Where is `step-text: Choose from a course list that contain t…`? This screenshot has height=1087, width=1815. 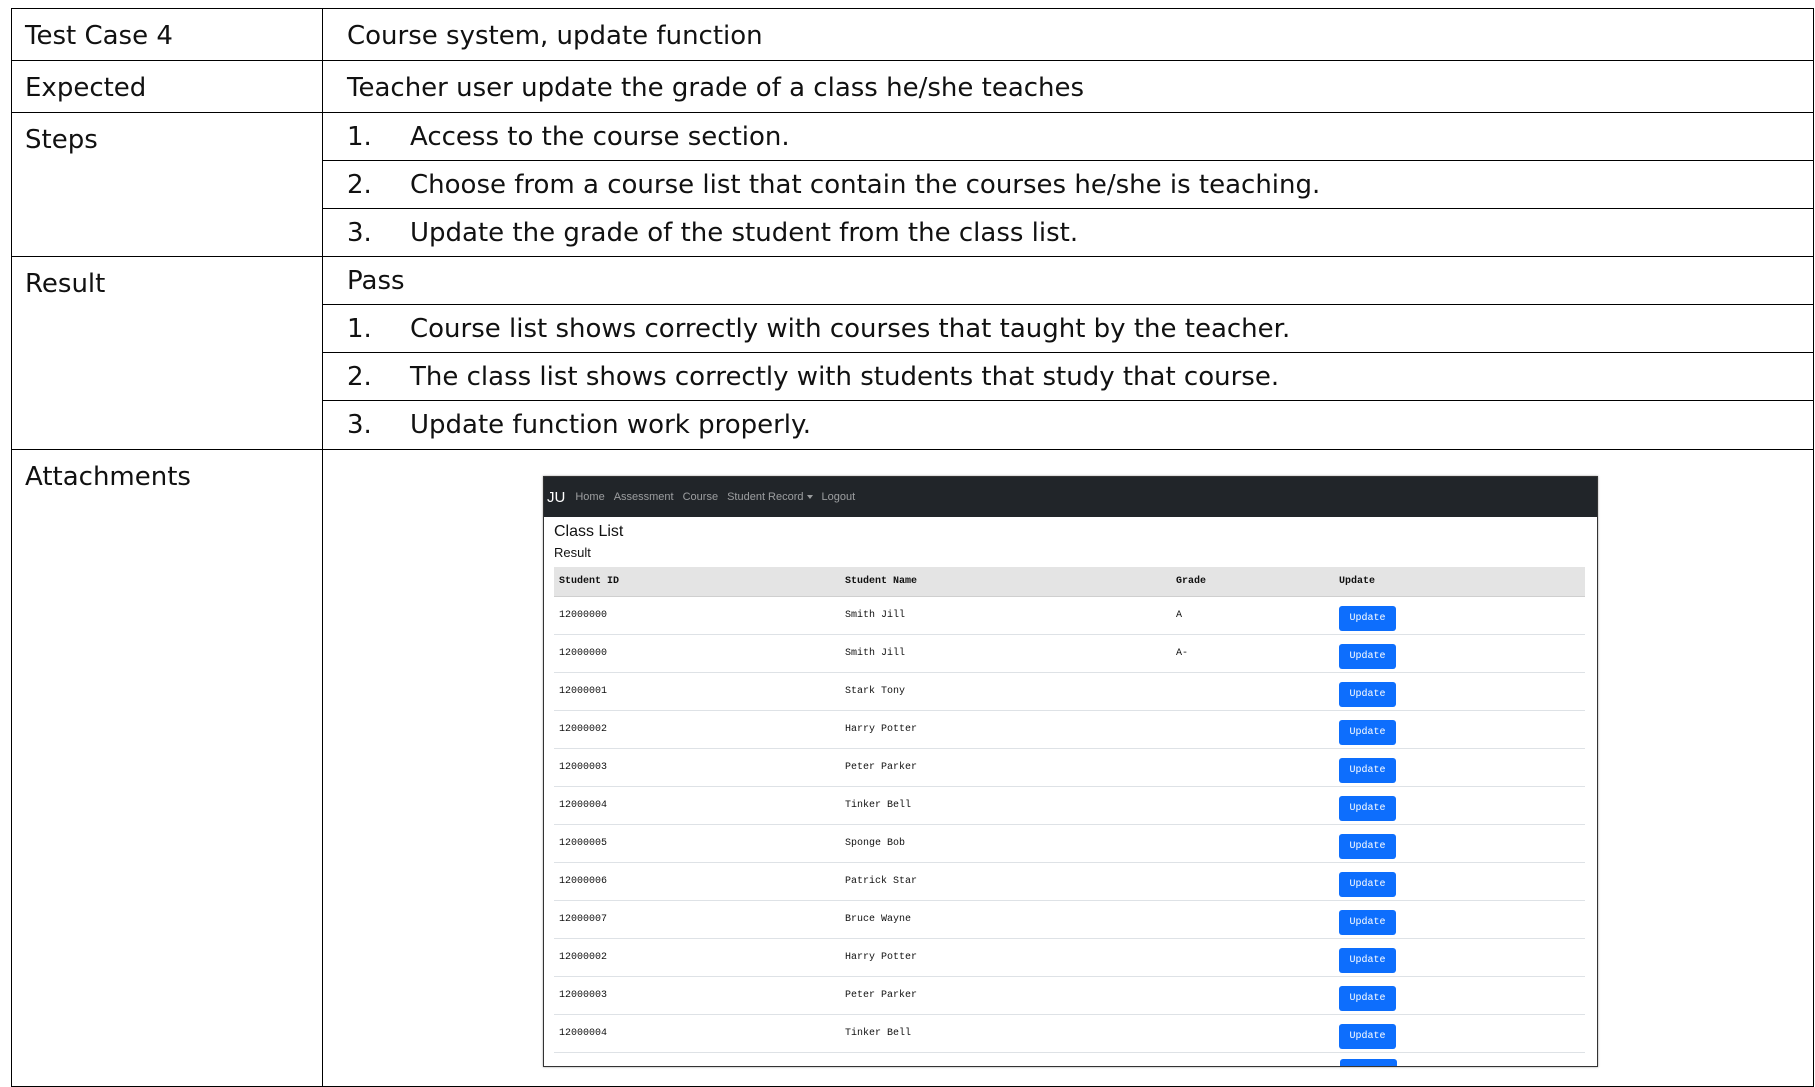
step-text: Choose from a course list that contain t… is located at coordinates (865, 184).